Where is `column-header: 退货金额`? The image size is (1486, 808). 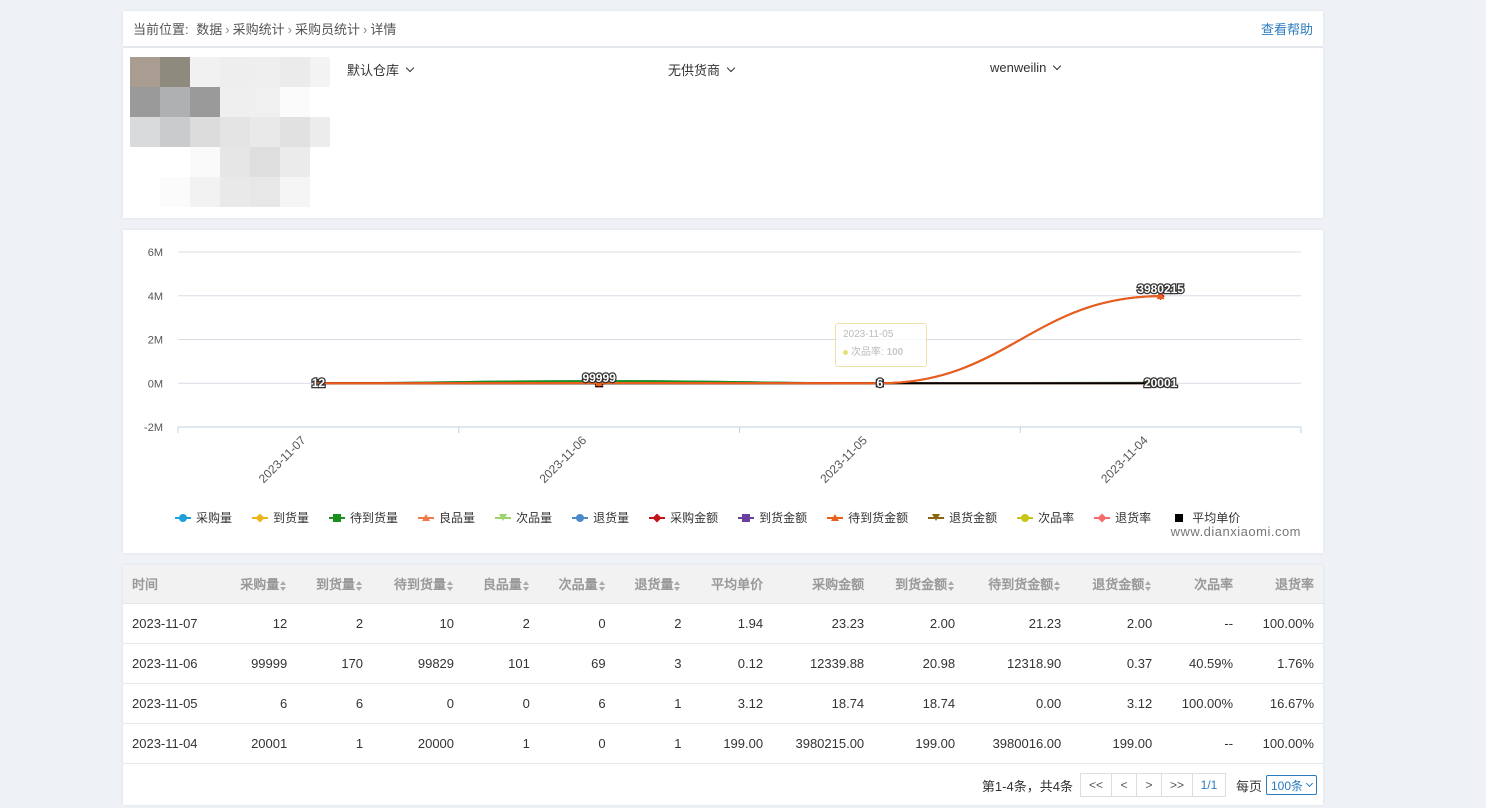
column-header: 退货金额 is located at coordinates (1116, 584).